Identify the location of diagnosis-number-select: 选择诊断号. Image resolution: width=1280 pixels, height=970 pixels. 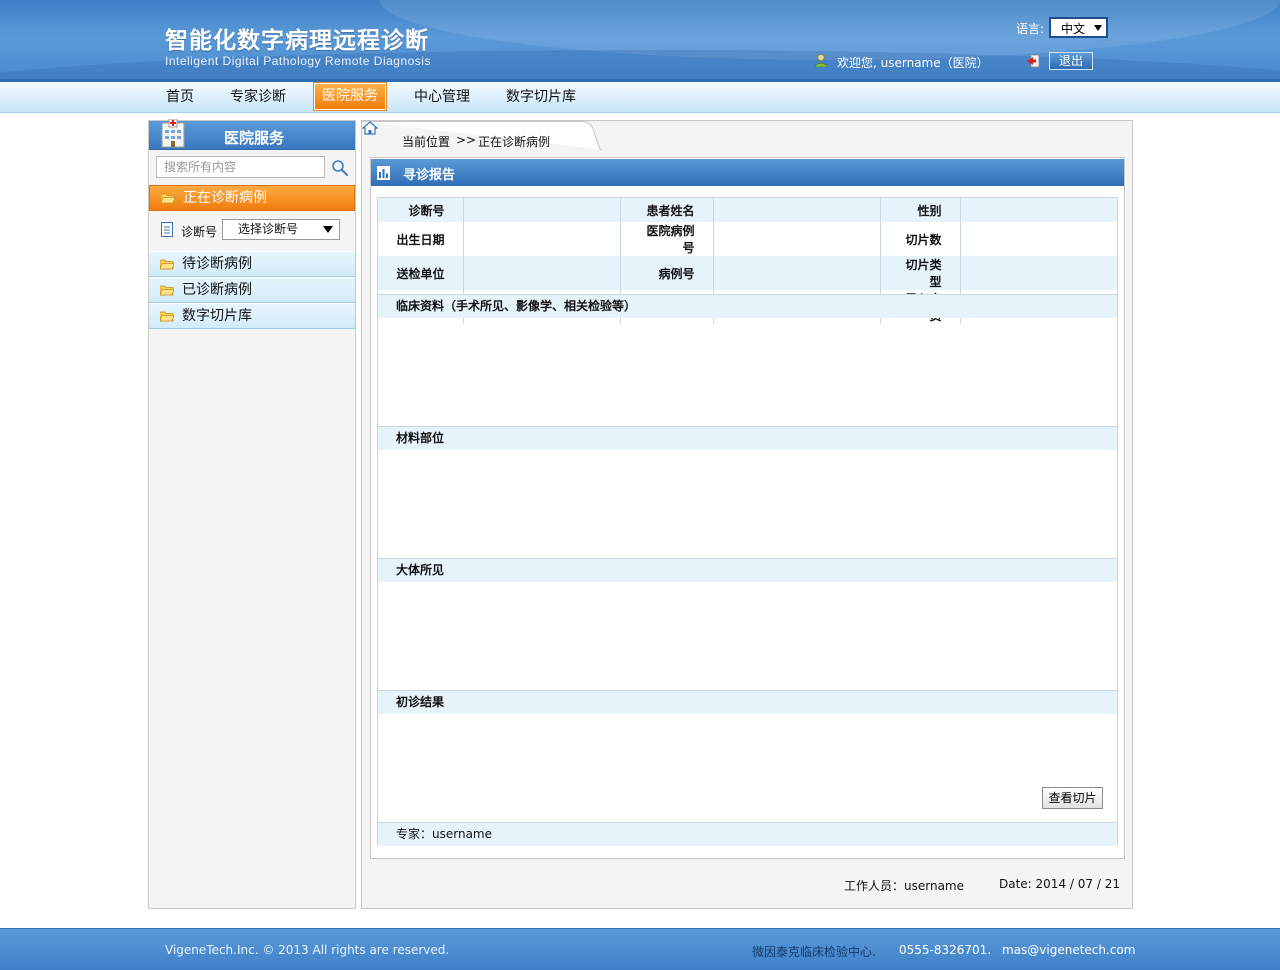
(281, 229).